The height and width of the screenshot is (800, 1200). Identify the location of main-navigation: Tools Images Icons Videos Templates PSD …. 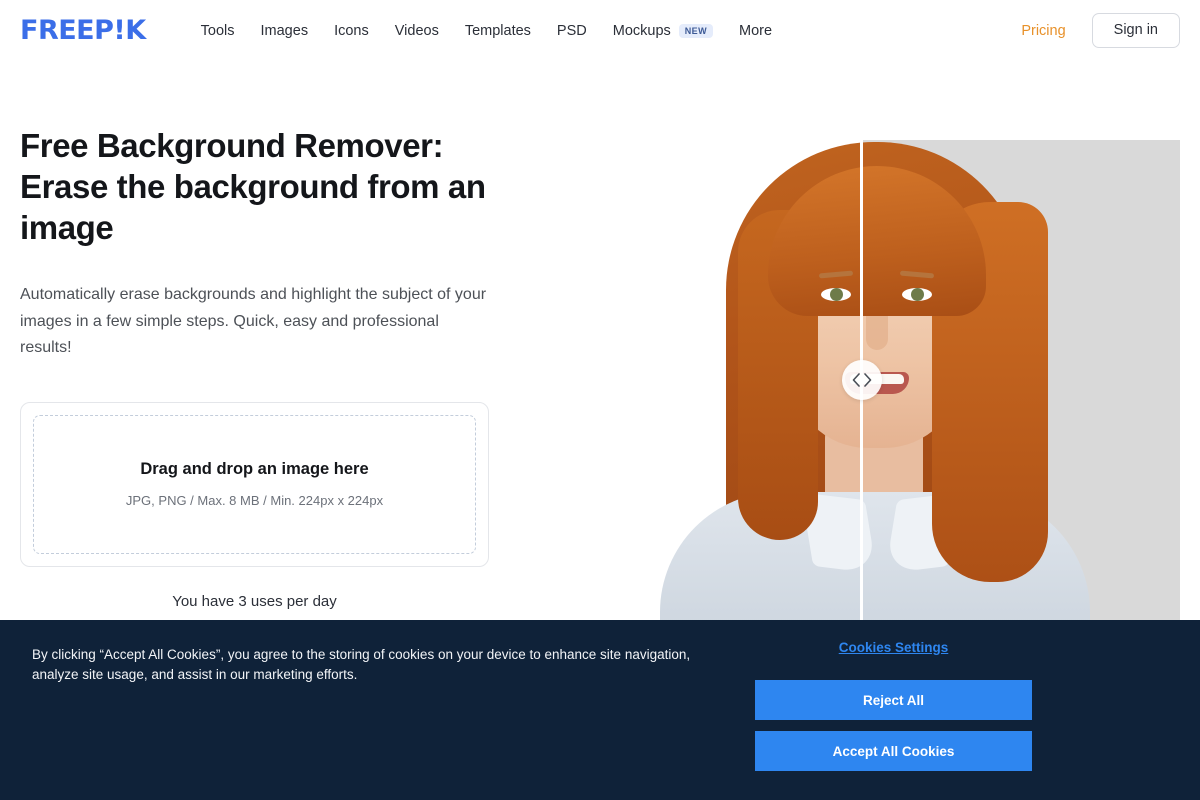
(486, 31).